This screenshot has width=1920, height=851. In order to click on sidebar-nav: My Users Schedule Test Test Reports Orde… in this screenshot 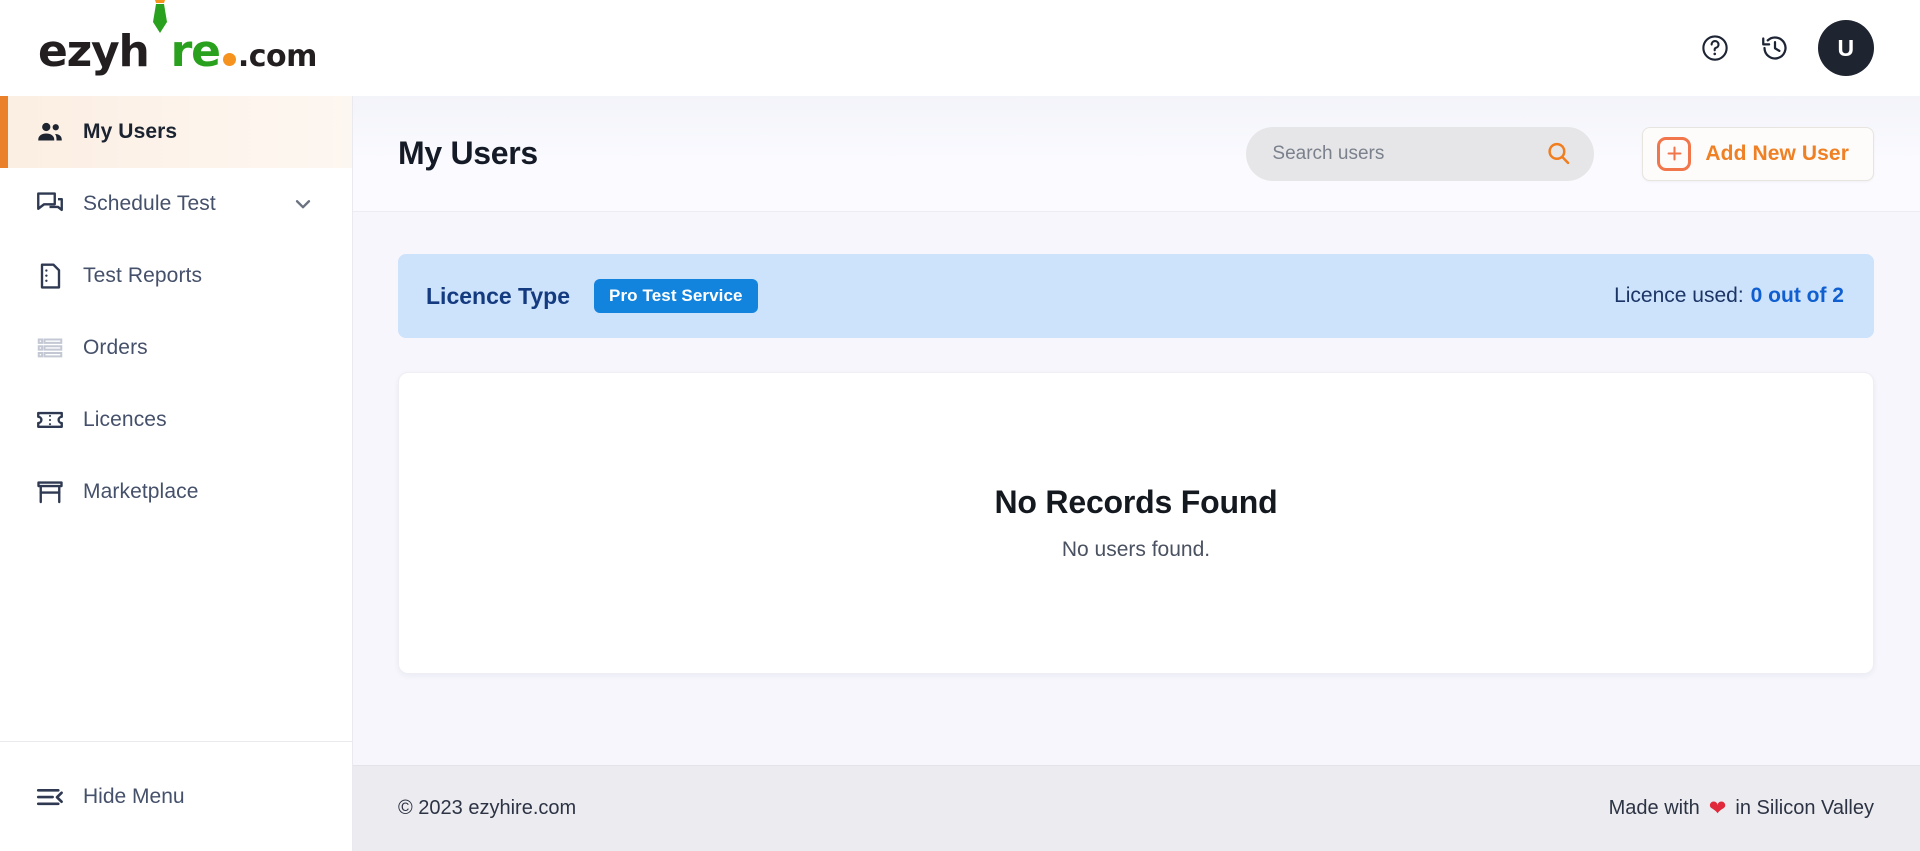, I will do `click(176, 418)`.